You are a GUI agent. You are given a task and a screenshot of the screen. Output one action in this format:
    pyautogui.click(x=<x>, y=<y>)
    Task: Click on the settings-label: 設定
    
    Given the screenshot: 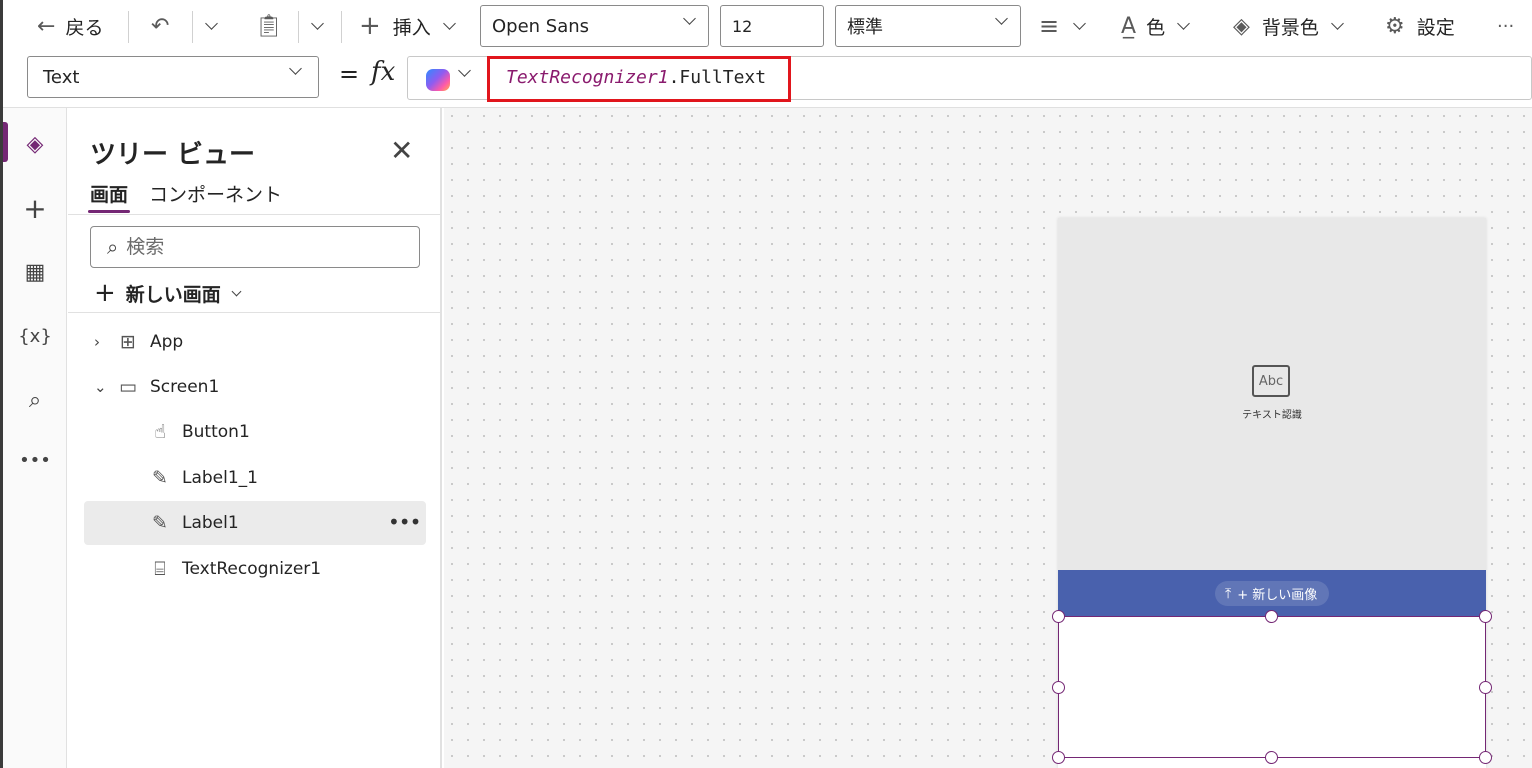 What is the action you would take?
    pyautogui.click(x=1435, y=27)
    